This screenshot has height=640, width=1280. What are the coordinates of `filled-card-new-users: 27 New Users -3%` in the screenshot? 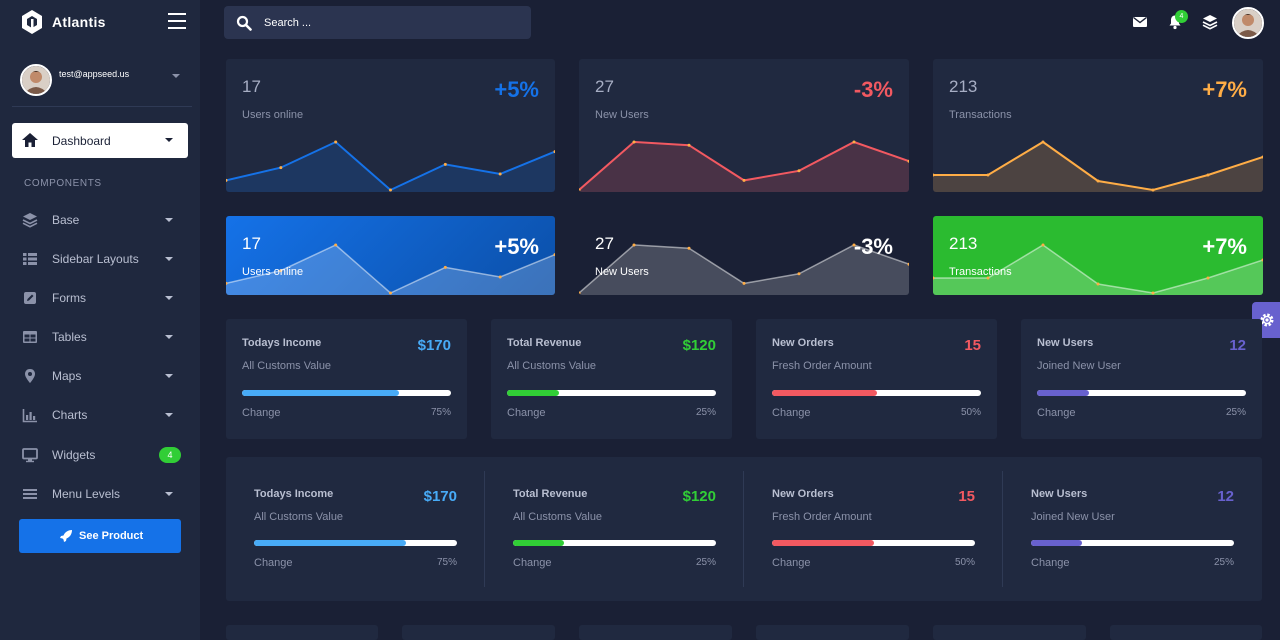 It's located at (744, 255).